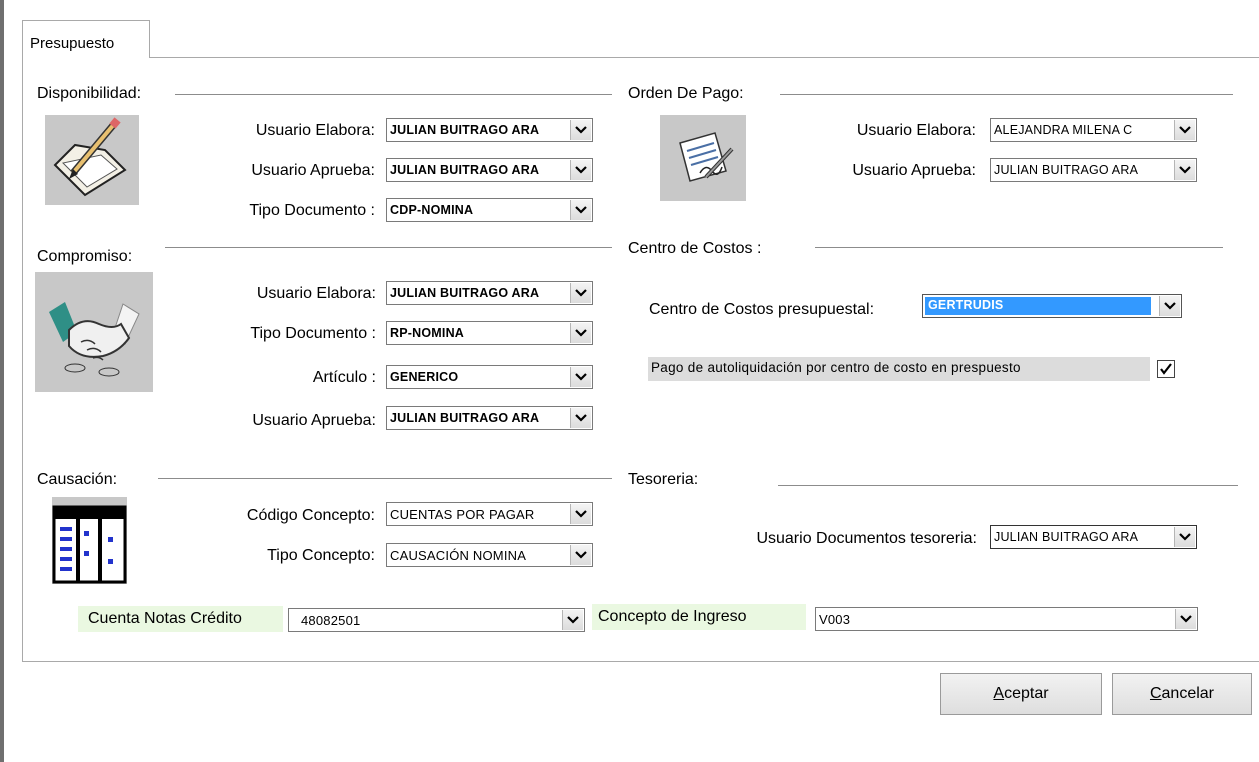 The height and width of the screenshot is (762, 1259). I want to click on orden-pago-title: Orden De Pago:, so click(686, 93).